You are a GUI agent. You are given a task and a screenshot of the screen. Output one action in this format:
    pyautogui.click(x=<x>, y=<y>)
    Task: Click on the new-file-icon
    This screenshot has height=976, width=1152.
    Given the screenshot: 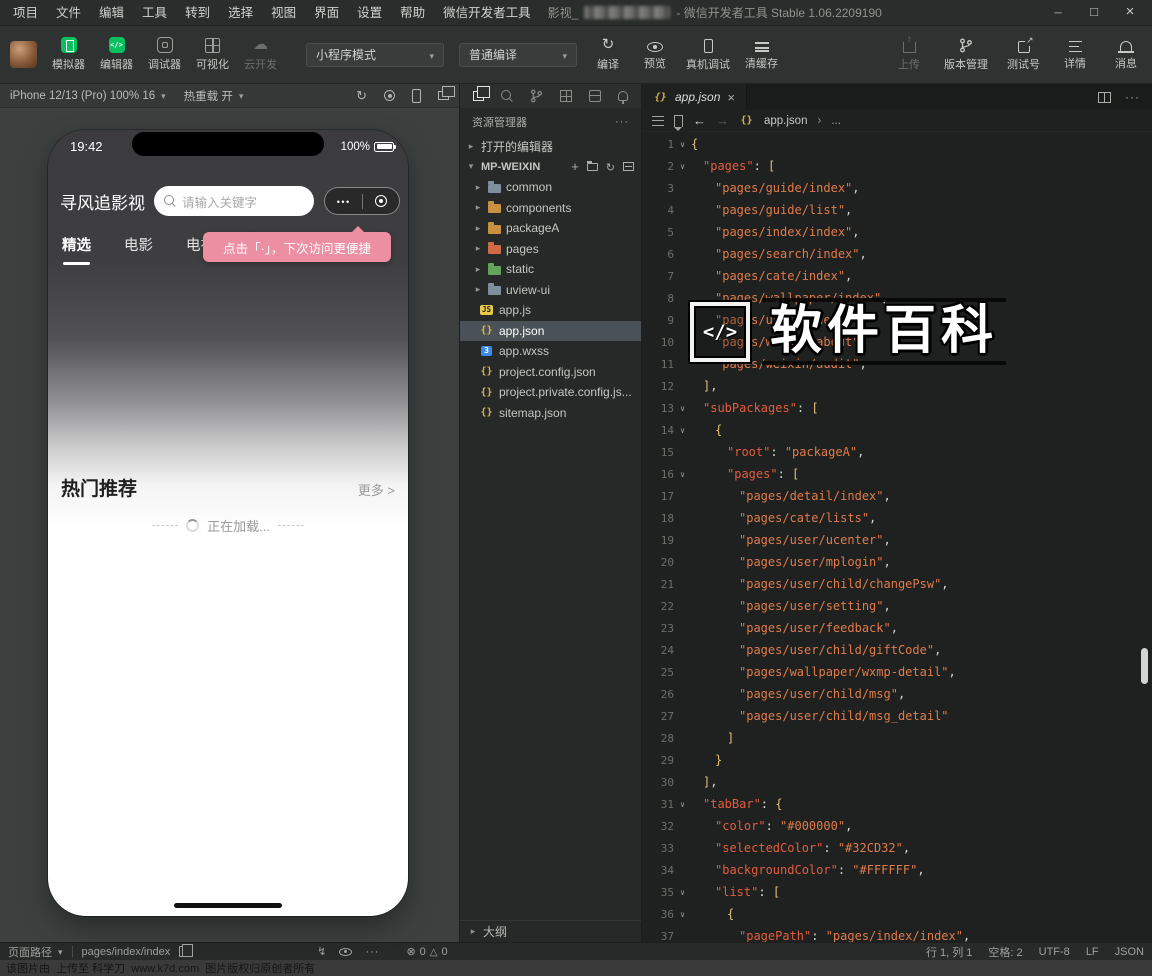 What is the action you would take?
    pyautogui.click(x=575, y=166)
    